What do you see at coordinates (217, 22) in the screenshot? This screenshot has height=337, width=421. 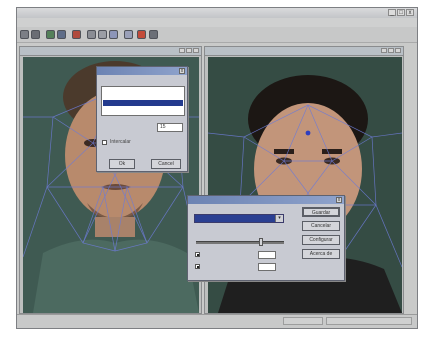 I see `menu-bar` at bounding box center [217, 22].